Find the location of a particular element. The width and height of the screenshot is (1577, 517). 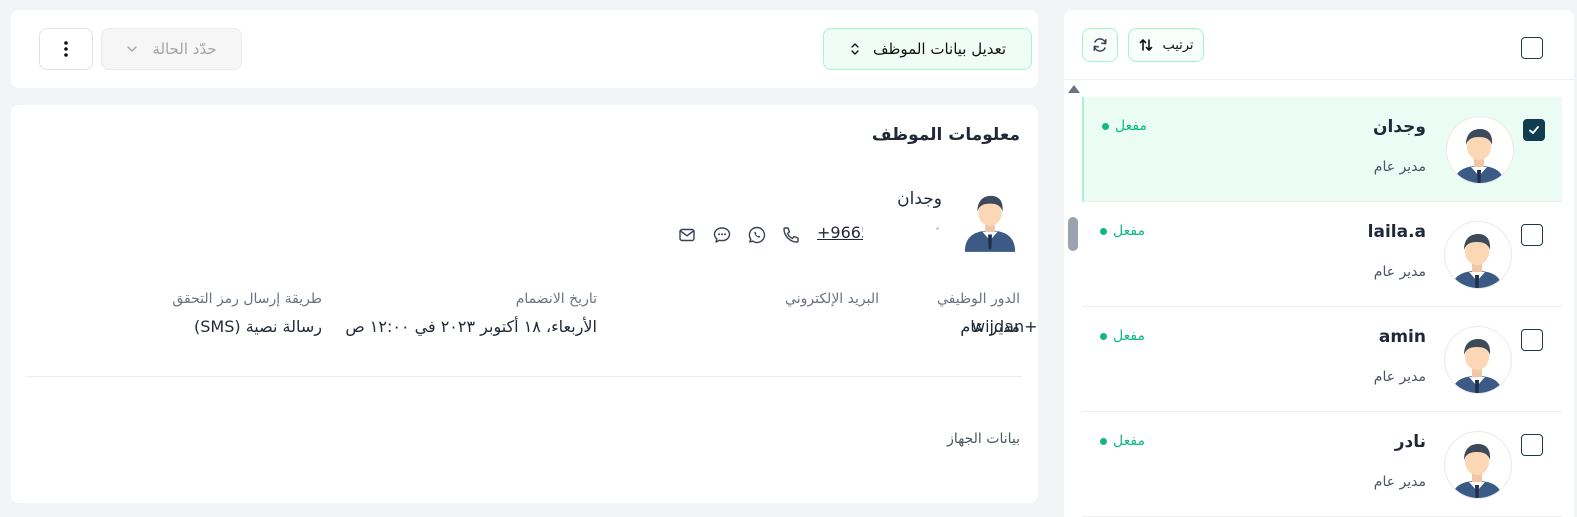

refresh-button is located at coordinates (1100, 45).